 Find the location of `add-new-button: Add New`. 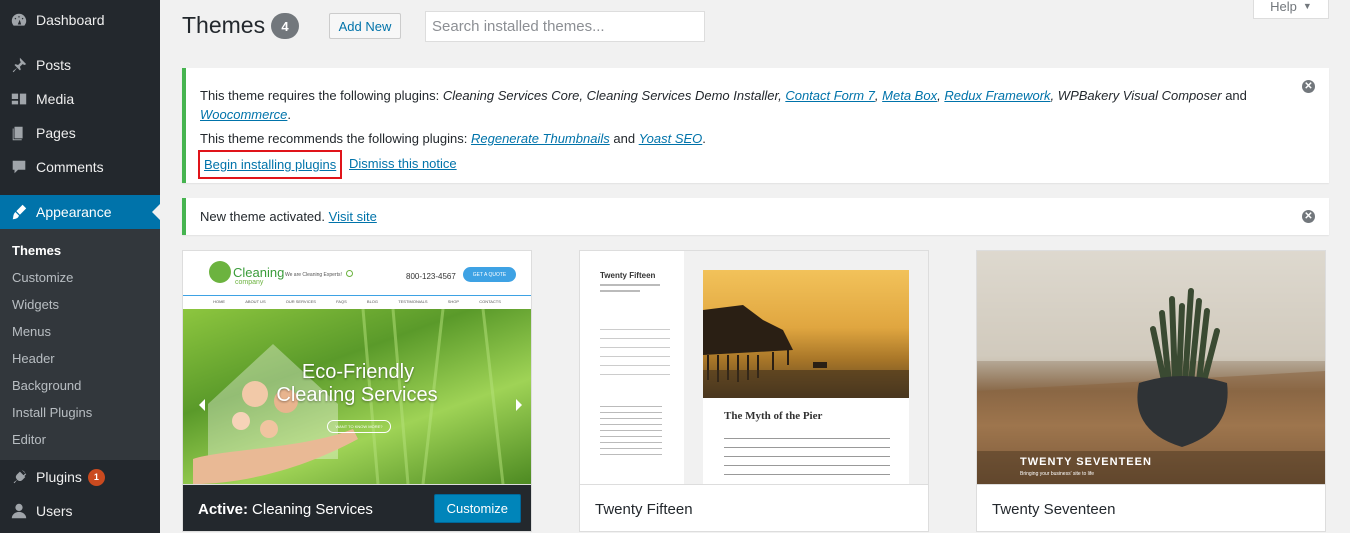

add-new-button: Add New is located at coordinates (365, 26).